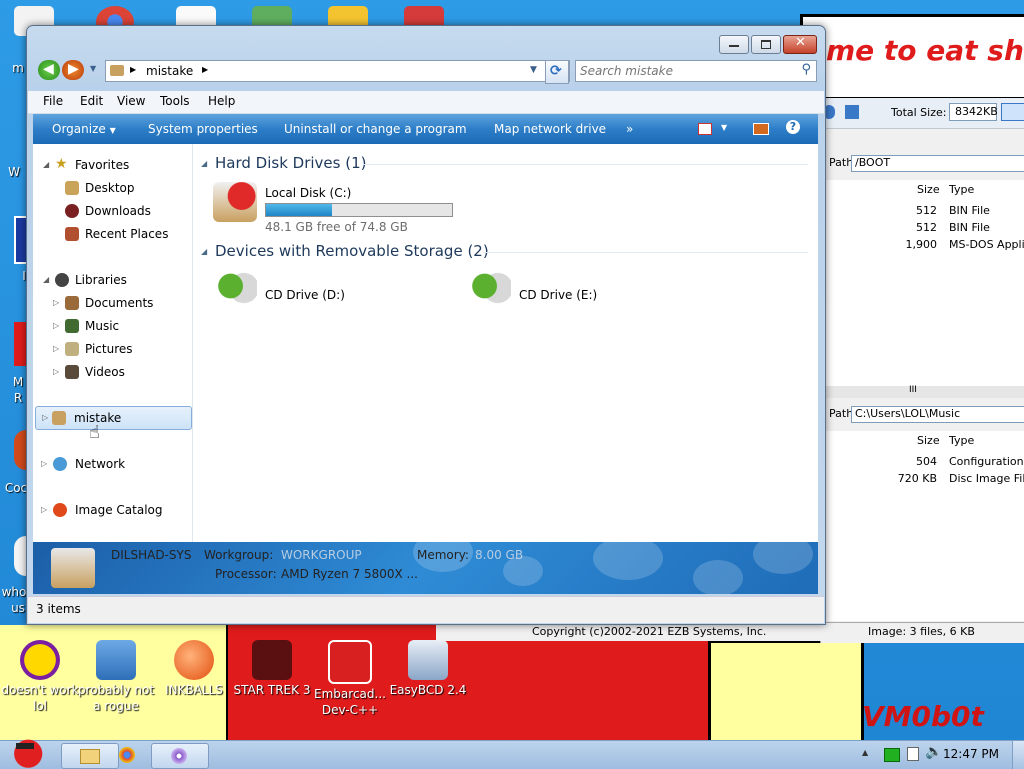 This screenshot has height=769, width=1024. I want to click on change-view-icon, so click(705, 129).